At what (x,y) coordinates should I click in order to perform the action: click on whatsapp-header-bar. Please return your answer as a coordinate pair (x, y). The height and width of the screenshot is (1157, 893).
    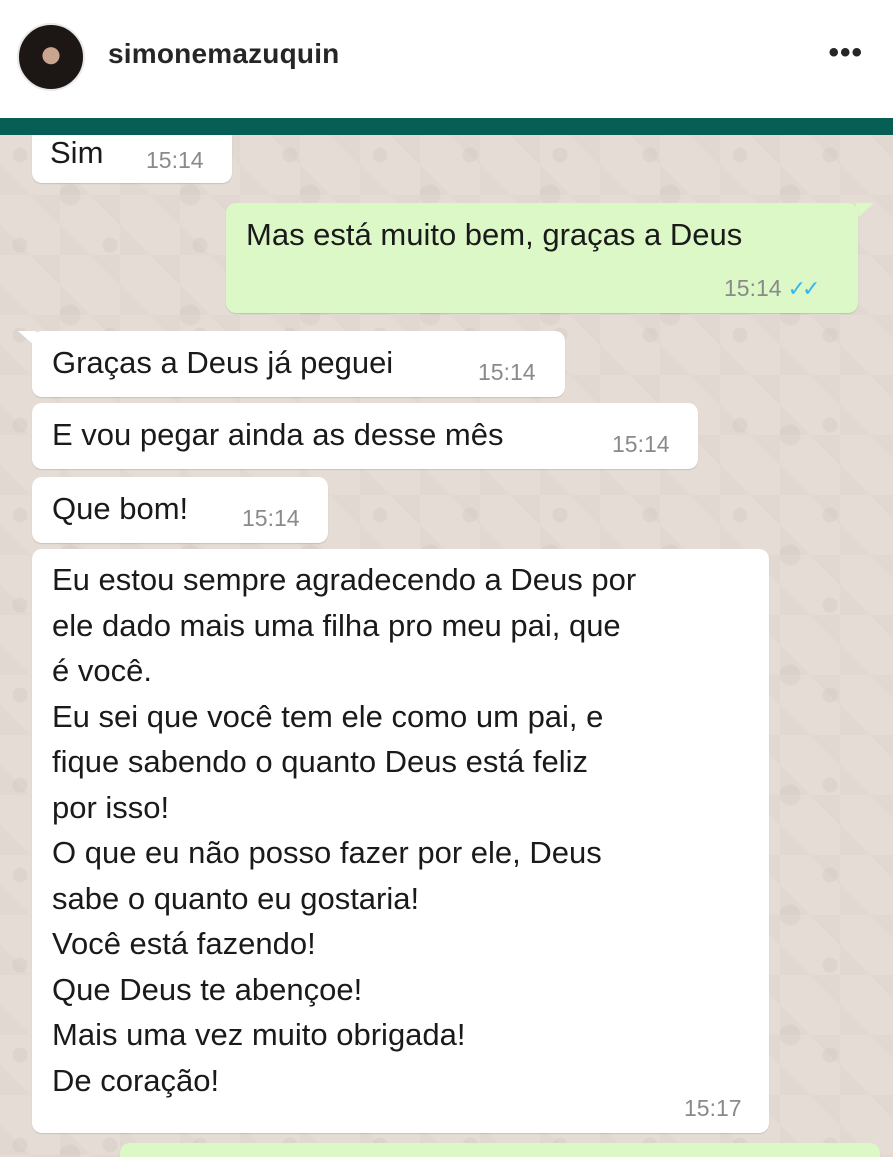
    Looking at the image, I should click on (446, 126).